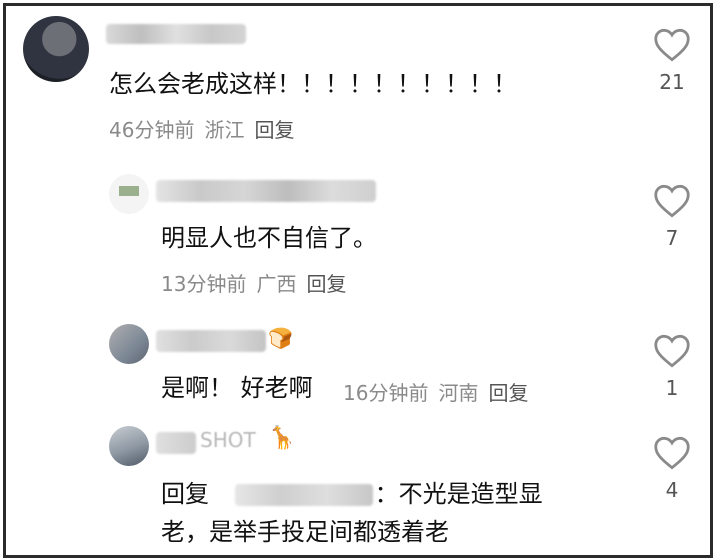 This screenshot has height=559, width=715. Describe the element at coordinates (305, 532) in the screenshot. I see `comment-text-line2: 老，是举手投足间都透着老` at that location.